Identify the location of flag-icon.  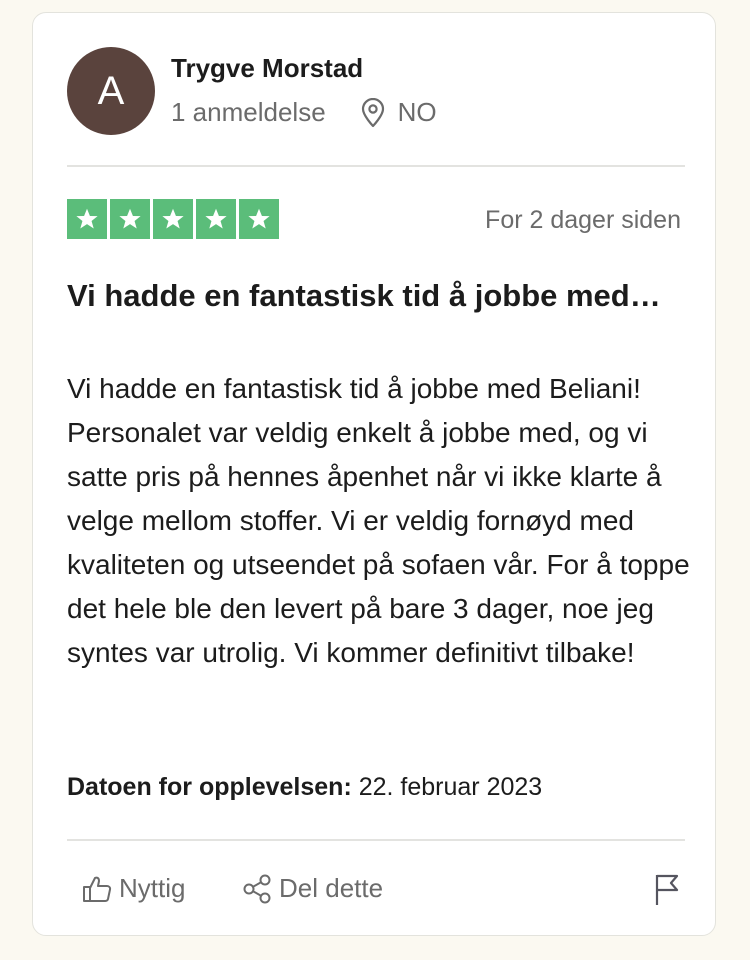
(667, 890).